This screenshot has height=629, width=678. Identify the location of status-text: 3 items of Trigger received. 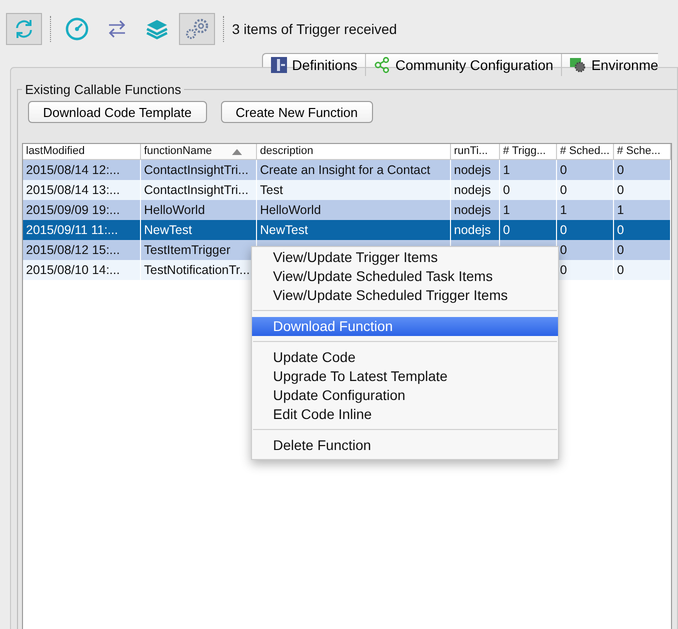
(314, 29).